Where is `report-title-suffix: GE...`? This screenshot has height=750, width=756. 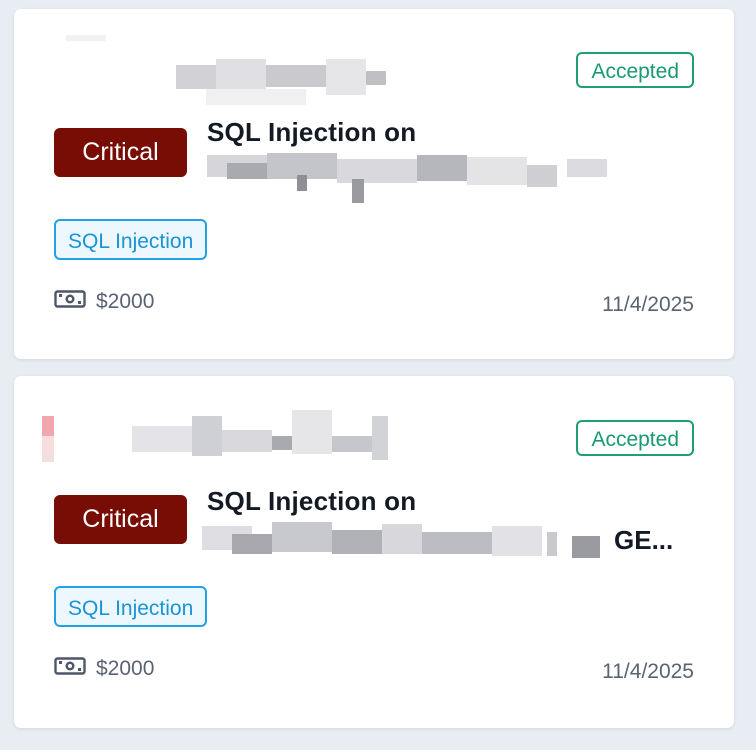 report-title-suffix: GE... is located at coordinates (644, 540).